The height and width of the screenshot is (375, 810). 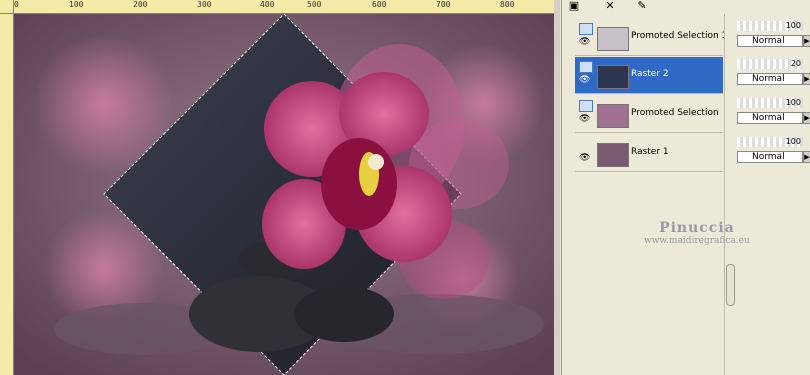 I want to click on watermark-name: Pinuccia, so click(x=697, y=228).